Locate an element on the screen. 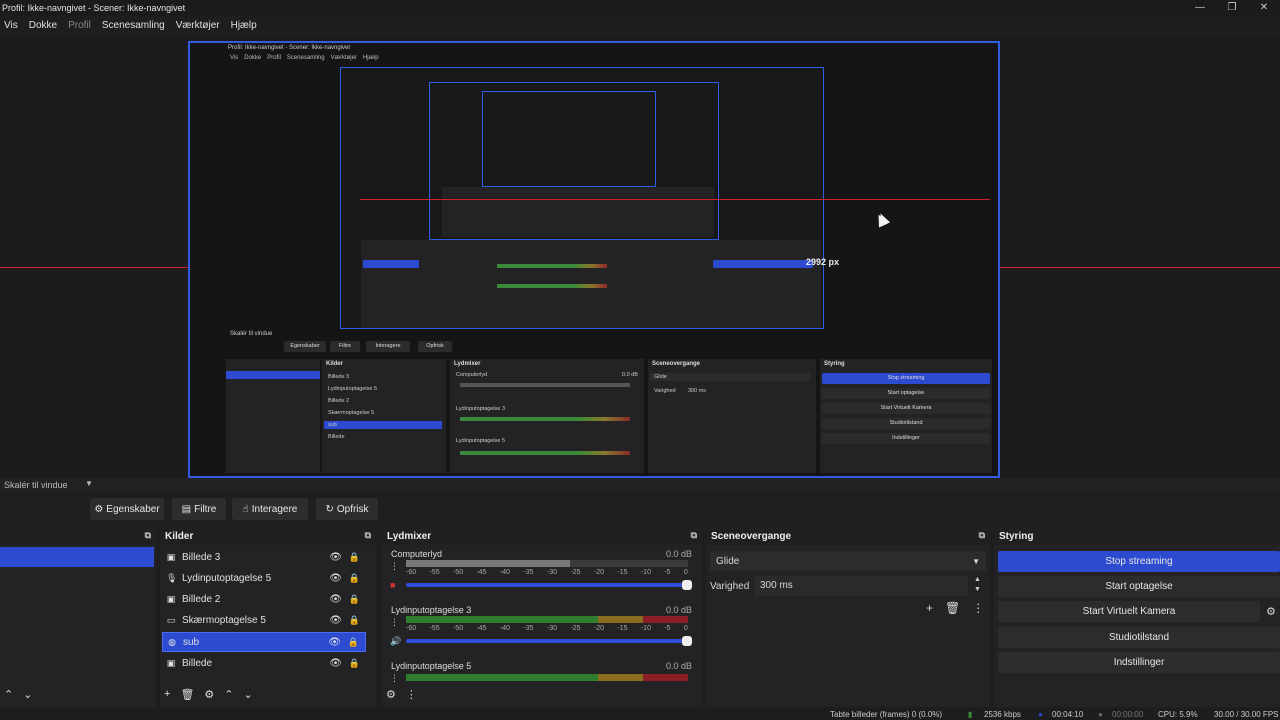 This screenshot has height=720, width=1280. refresh-button: ↻ Opfrisk is located at coordinates (347, 509).